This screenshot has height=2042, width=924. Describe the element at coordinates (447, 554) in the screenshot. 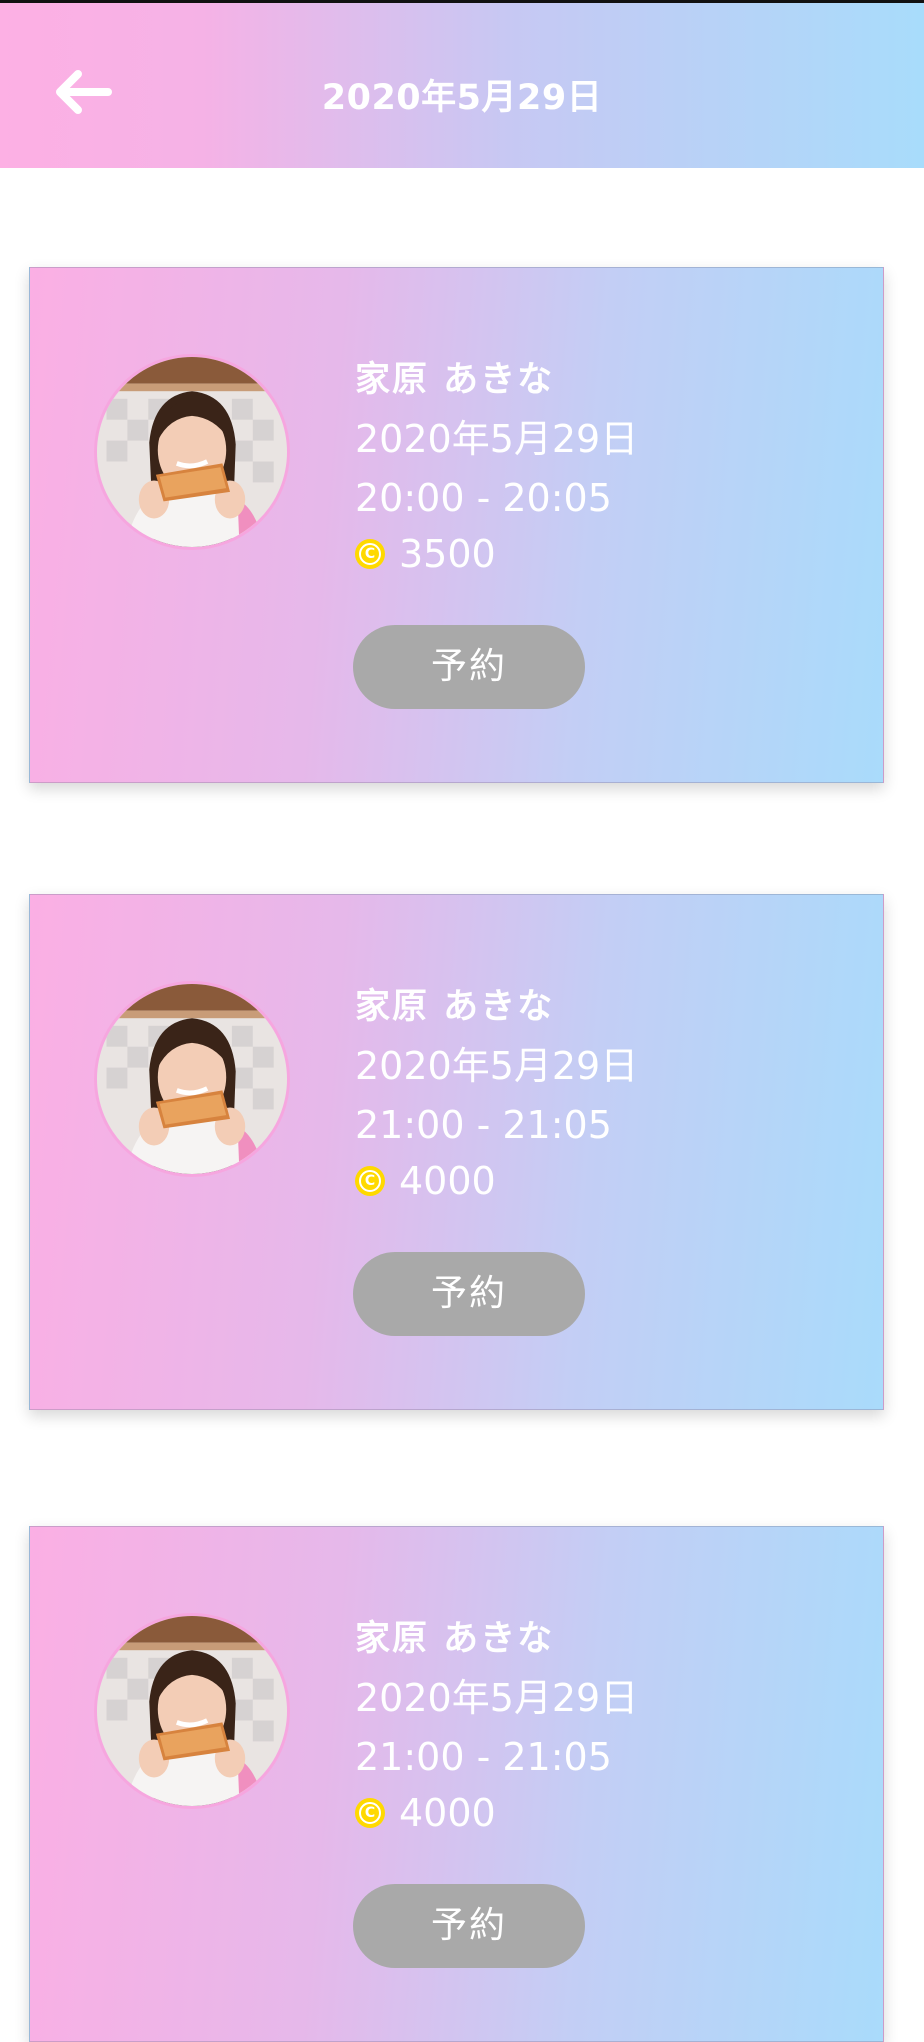

I see `price-value: 3500` at that location.